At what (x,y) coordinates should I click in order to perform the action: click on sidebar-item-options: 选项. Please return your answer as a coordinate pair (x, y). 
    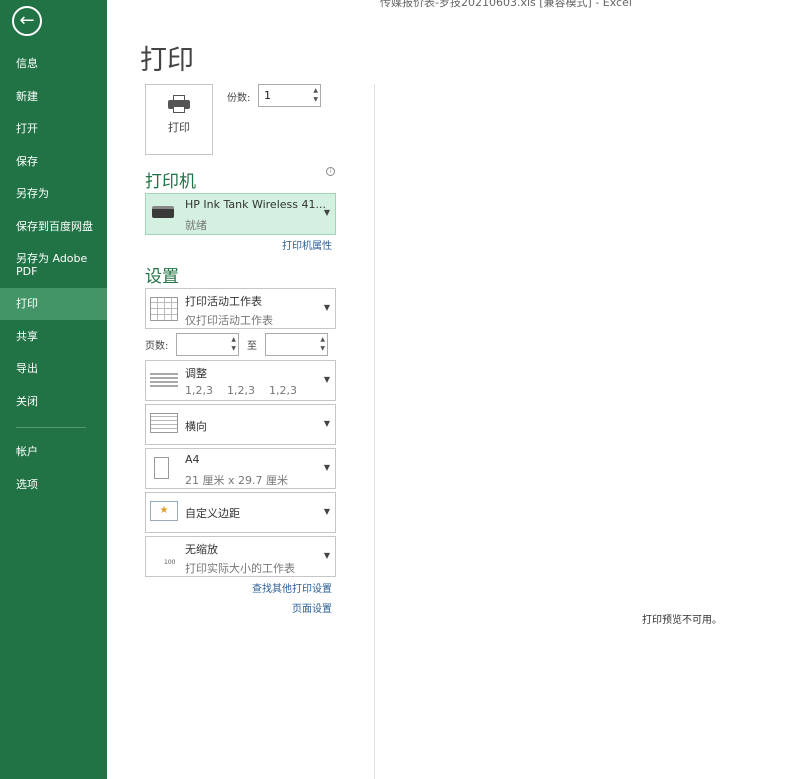
    Looking at the image, I should click on (53, 484).